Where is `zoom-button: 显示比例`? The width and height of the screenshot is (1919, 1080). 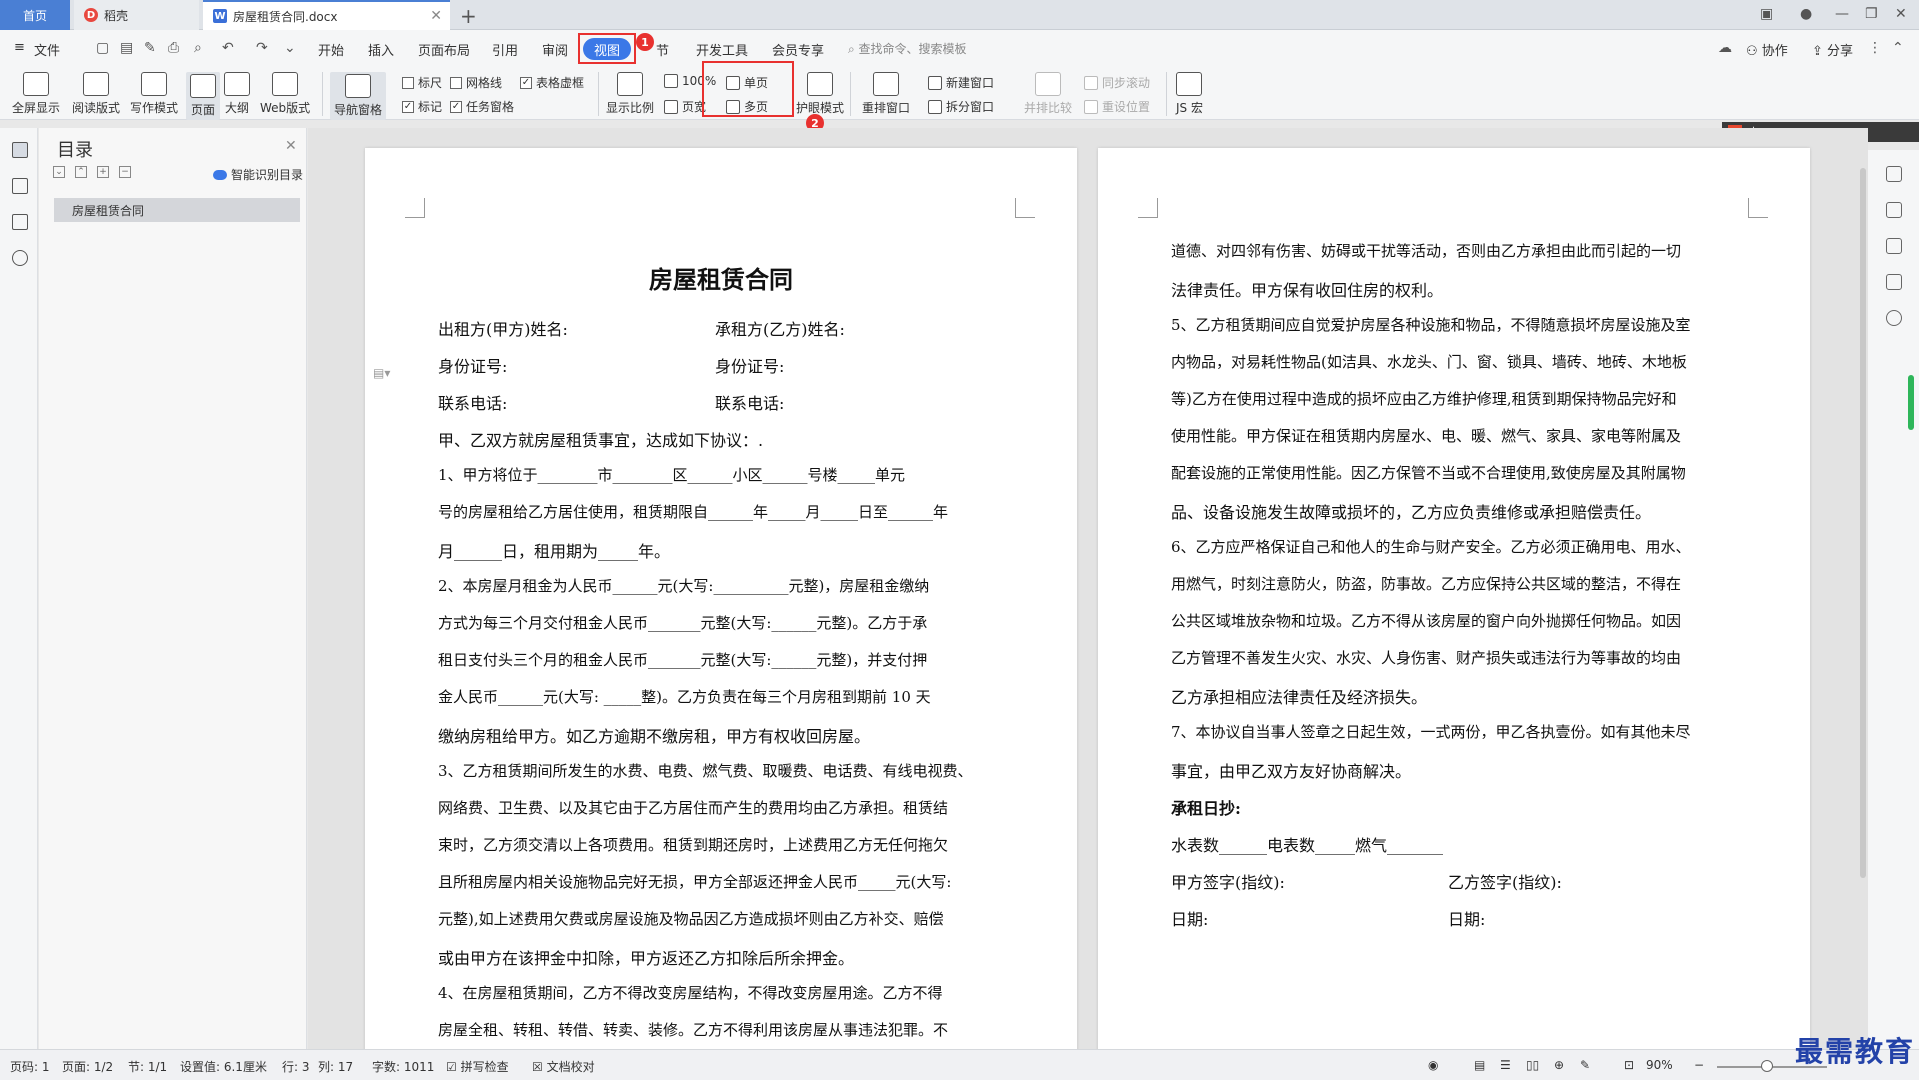
zoom-button: 显示比例 is located at coordinates (630, 94).